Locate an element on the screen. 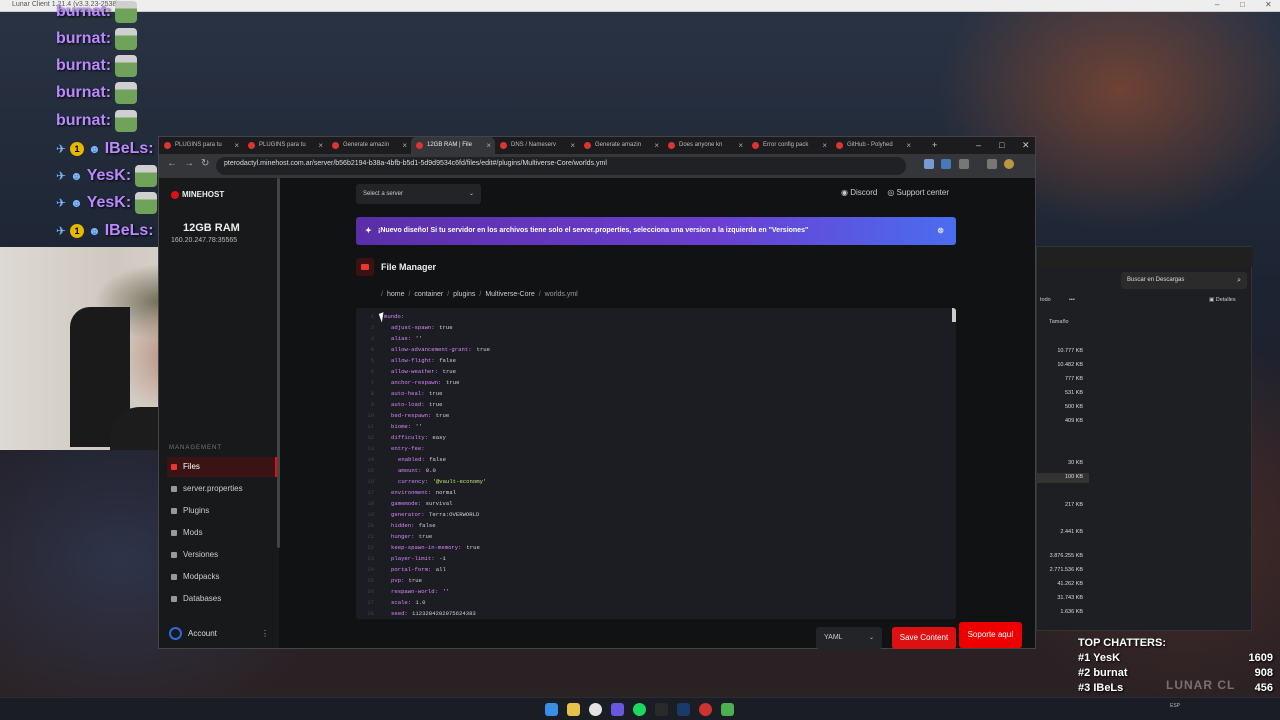  yaml-value: true is located at coordinates (436, 393).